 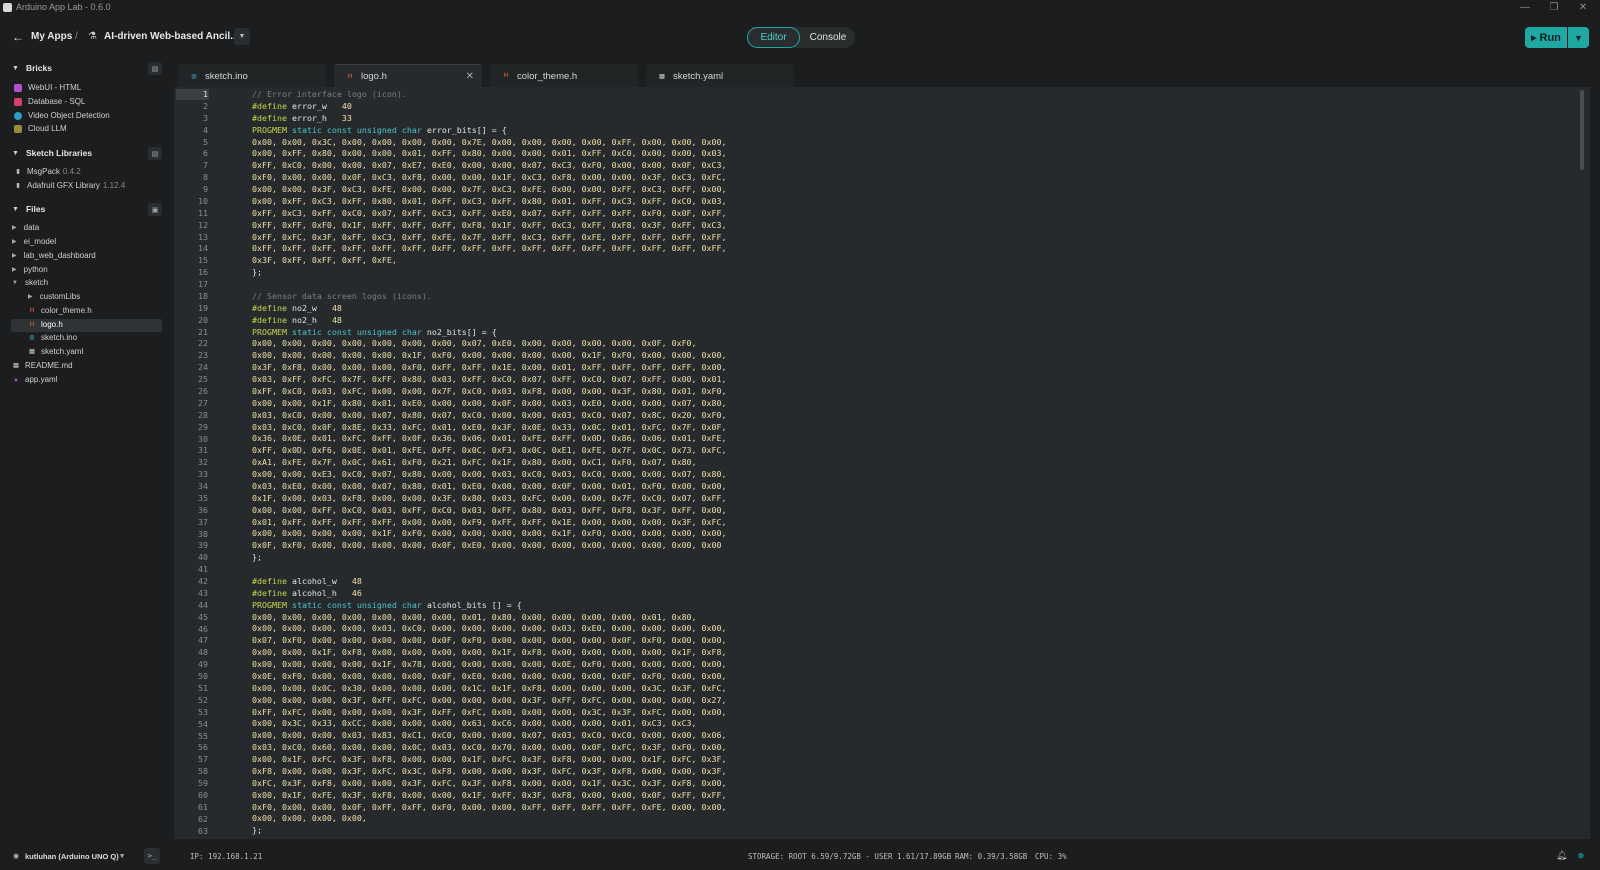 I want to click on board-selector: kutluhan (Arduino UNO Q), so click(x=72, y=856).